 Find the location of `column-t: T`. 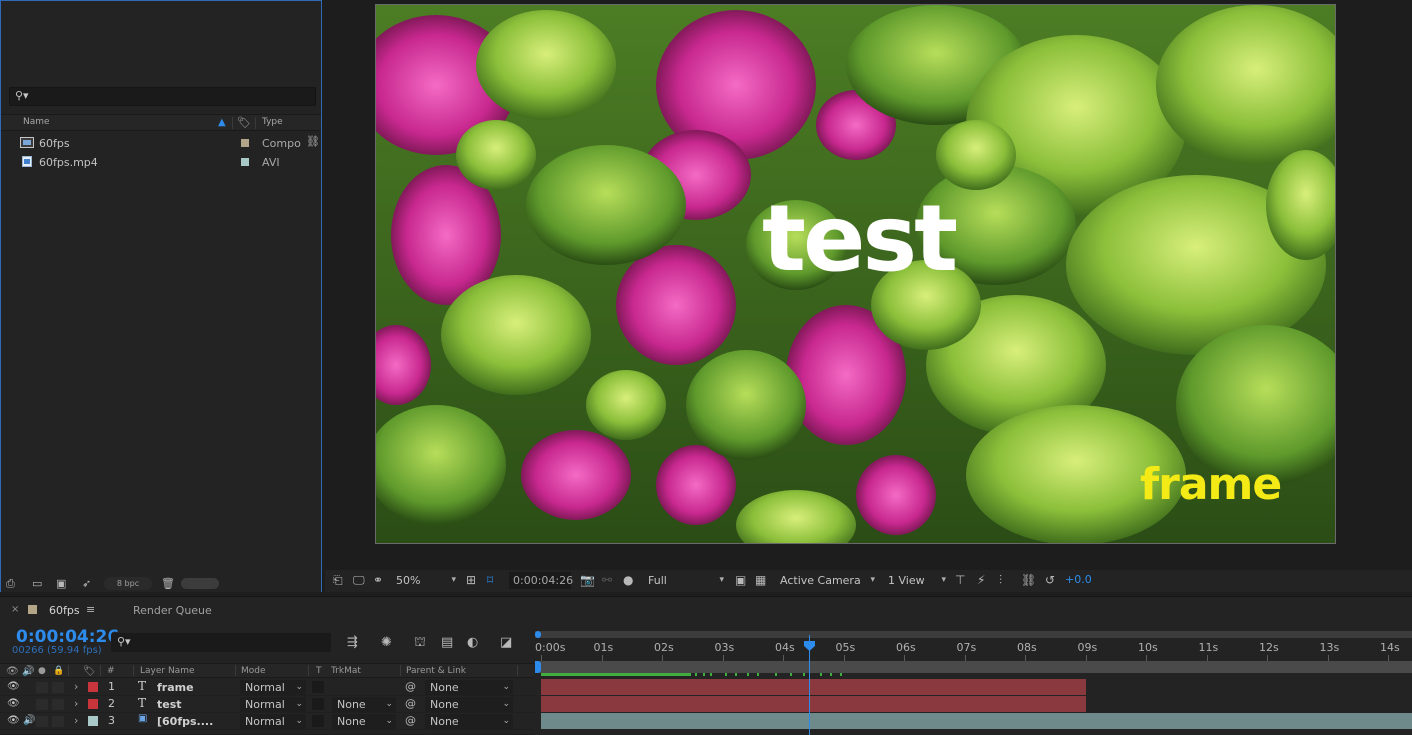

column-t: T is located at coordinates (319, 671).